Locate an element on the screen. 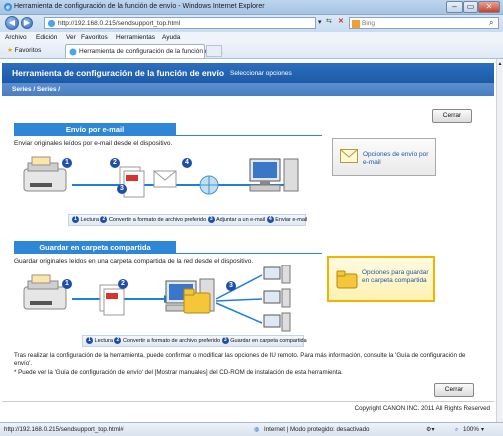 The width and height of the screenshot is (503, 436). email-step-1: Lectura is located at coordinates (89, 220).